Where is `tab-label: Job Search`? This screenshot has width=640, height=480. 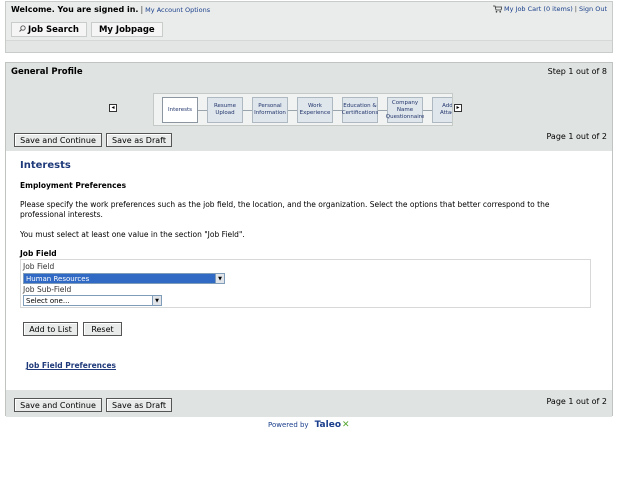
tab-label: Job Search is located at coordinates (53, 29).